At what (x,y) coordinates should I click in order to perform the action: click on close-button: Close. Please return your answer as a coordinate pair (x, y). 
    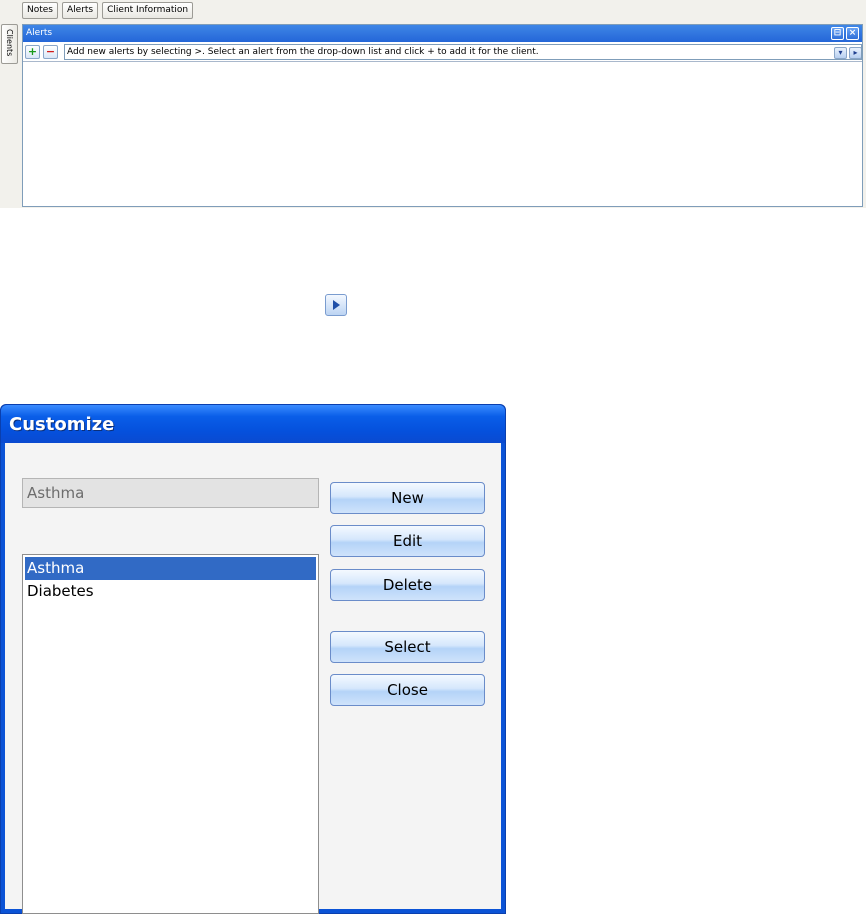
    Looking at the image, I should click on (407, 690).